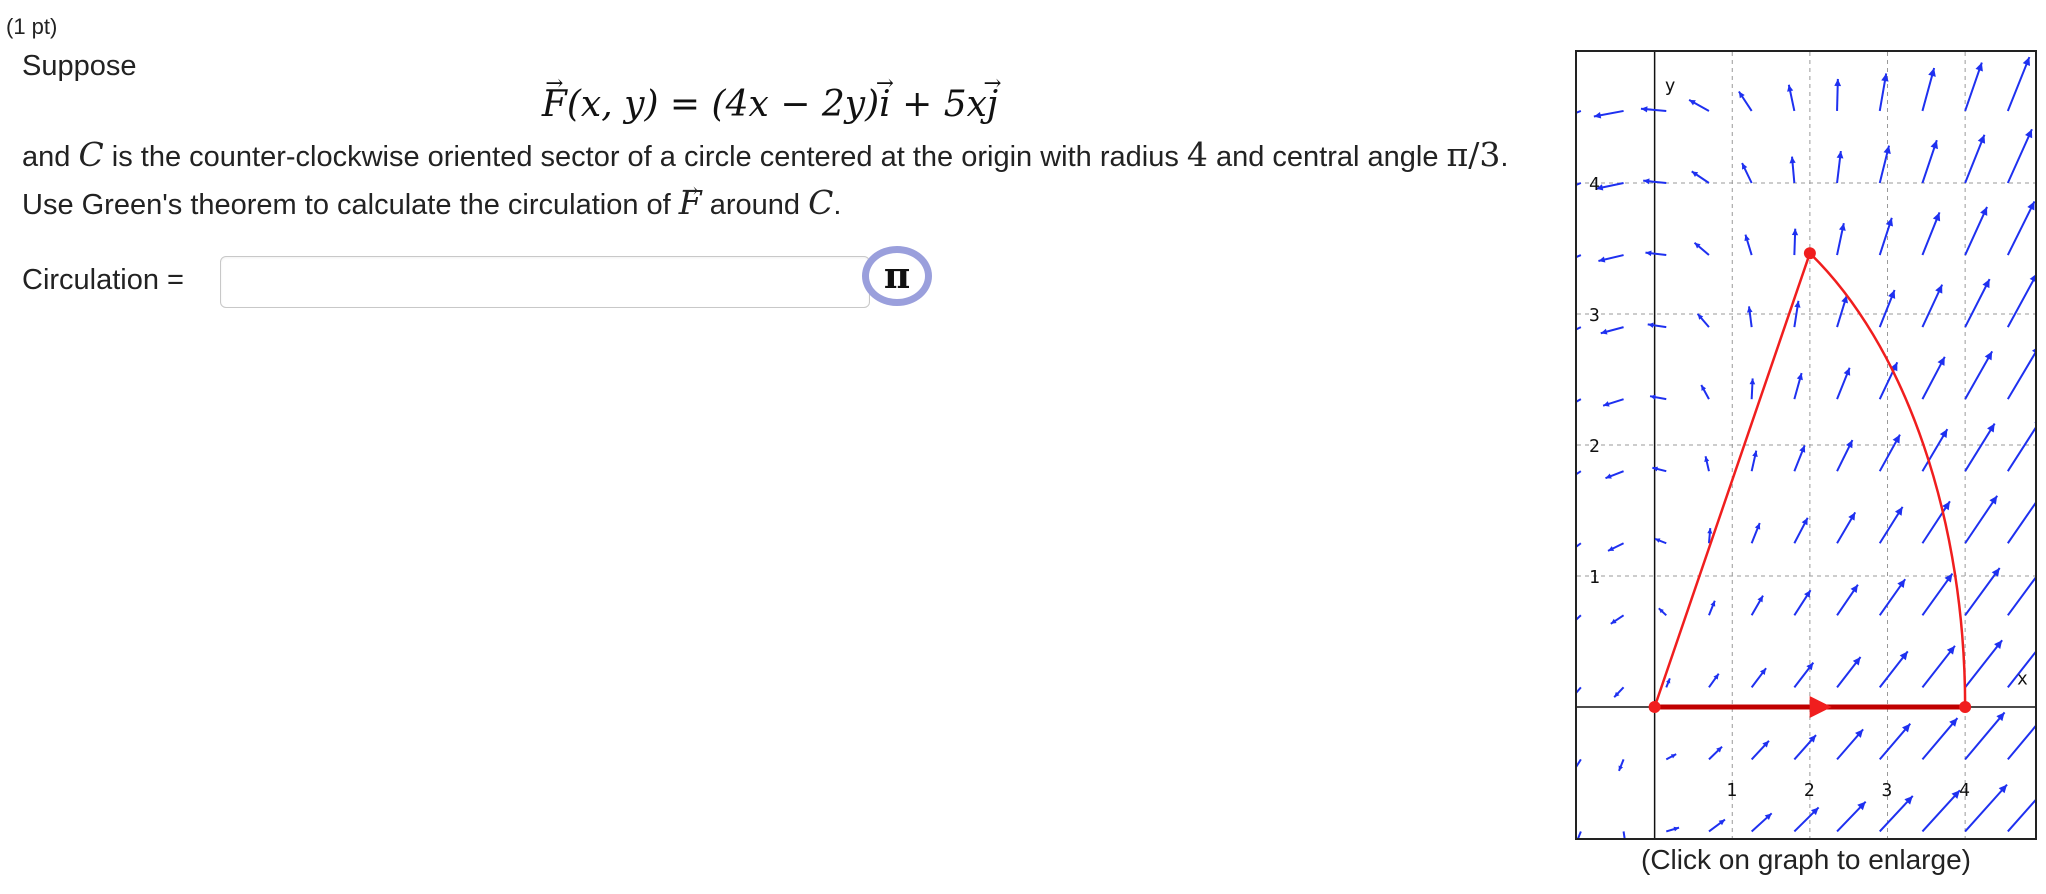 This screenshot has width=2046, height=894. Describe the element at coordinates (1197, 154) in the screenshot. I see `radius-value: 4` at that location.